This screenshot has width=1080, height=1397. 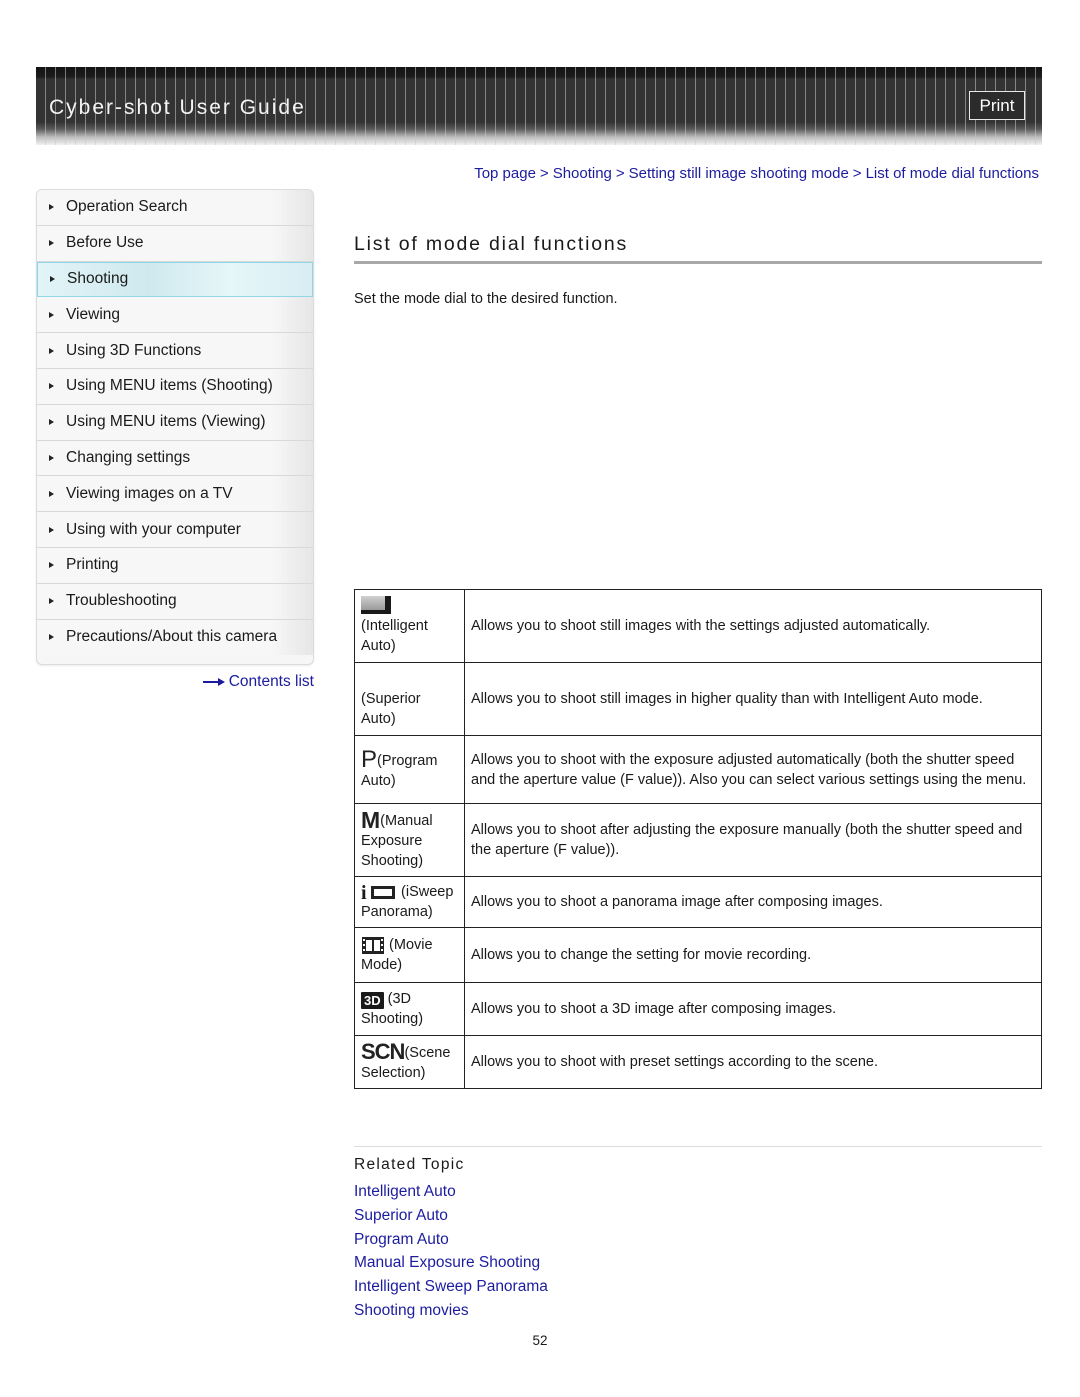 What do you see at coordinates (121, 601) in the screenshot?
I see `sidebar-item-label: Troubleshooting` at bounding box center [121, 601].